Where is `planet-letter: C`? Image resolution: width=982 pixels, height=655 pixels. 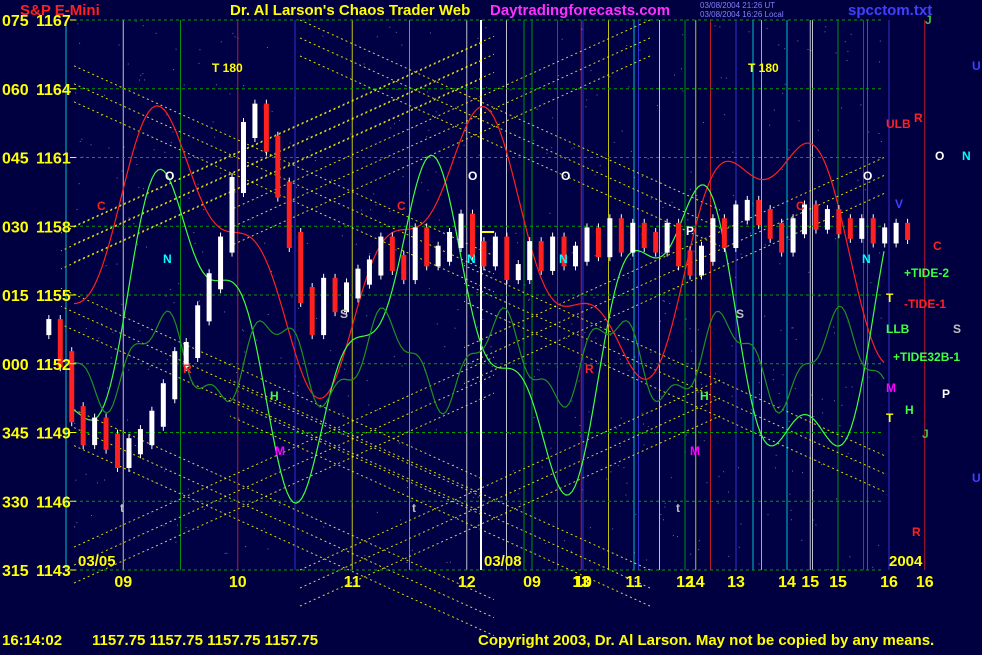 planet-letter: C is located at coordinates (800, 206).